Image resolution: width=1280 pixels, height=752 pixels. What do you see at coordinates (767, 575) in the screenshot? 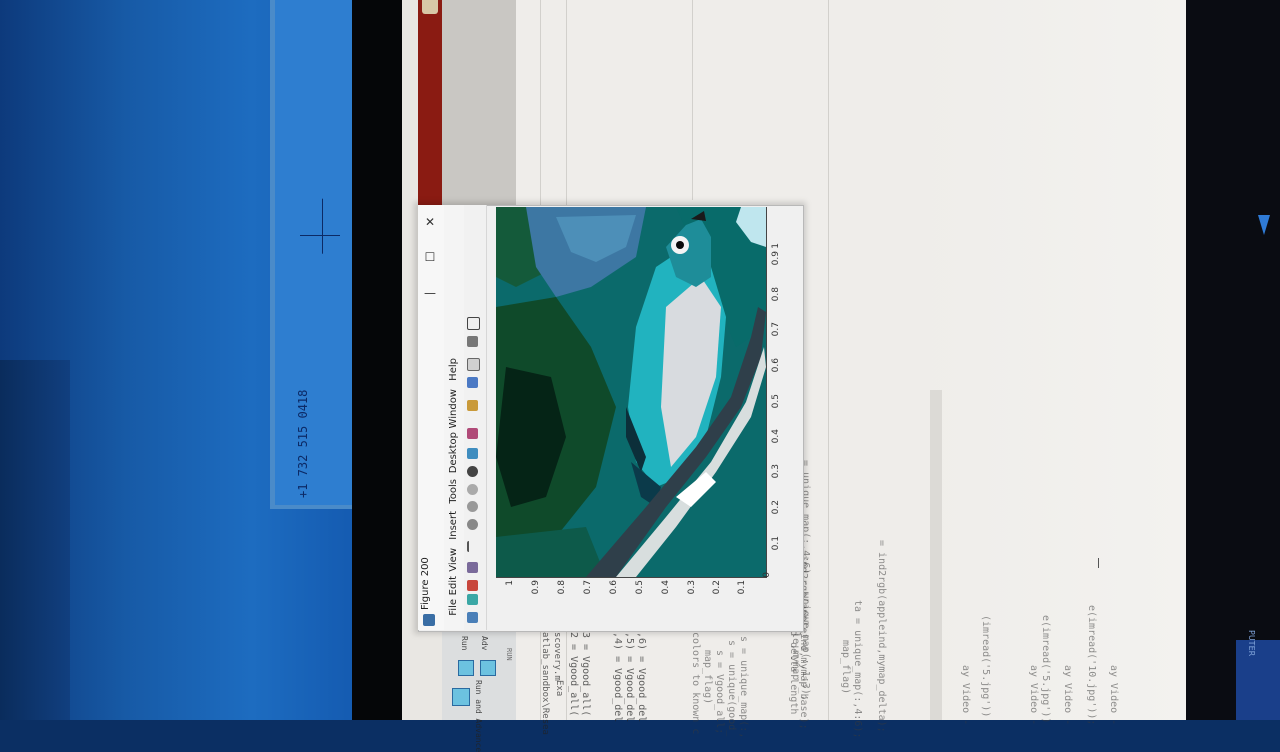
I see `tick-label: 0` at bounding box center [767, 575].